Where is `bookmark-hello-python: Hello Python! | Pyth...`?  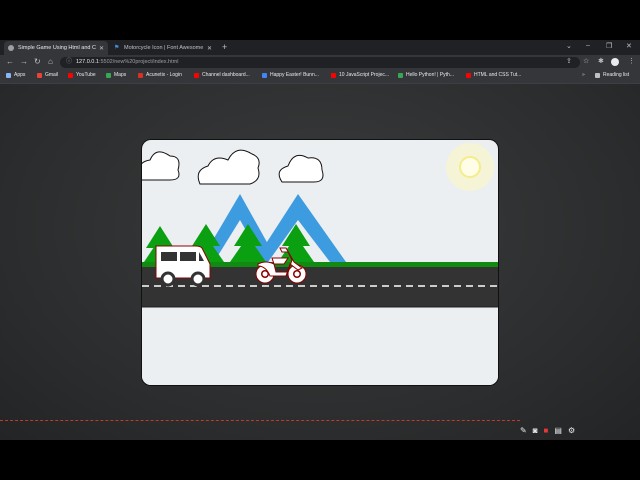 bookmark-hello-python: Hello Python! | Pyth... is located at coordinates (426, 75).